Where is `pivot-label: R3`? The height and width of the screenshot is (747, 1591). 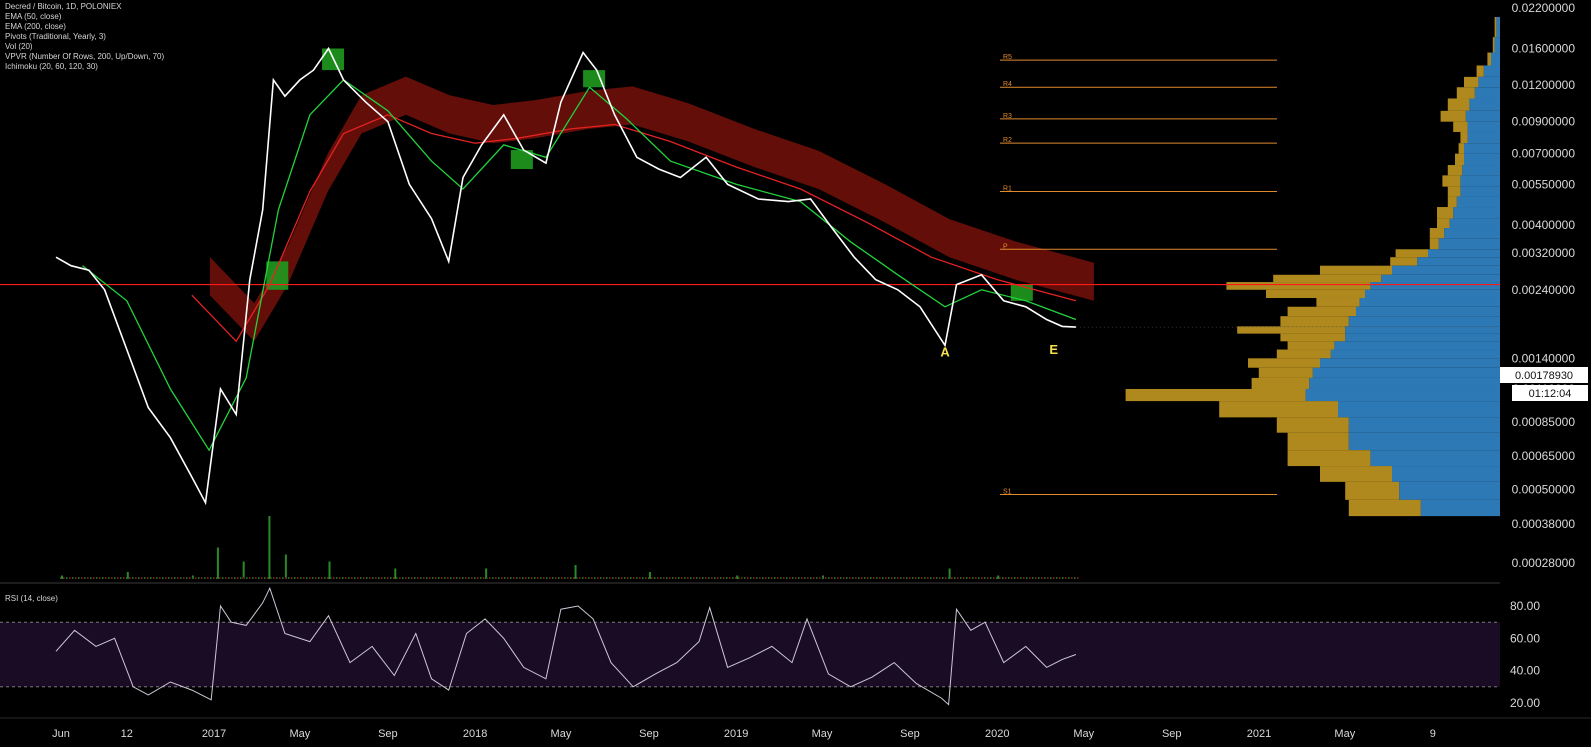
pivot-label: R3 is located at coordinates (1007, 116).